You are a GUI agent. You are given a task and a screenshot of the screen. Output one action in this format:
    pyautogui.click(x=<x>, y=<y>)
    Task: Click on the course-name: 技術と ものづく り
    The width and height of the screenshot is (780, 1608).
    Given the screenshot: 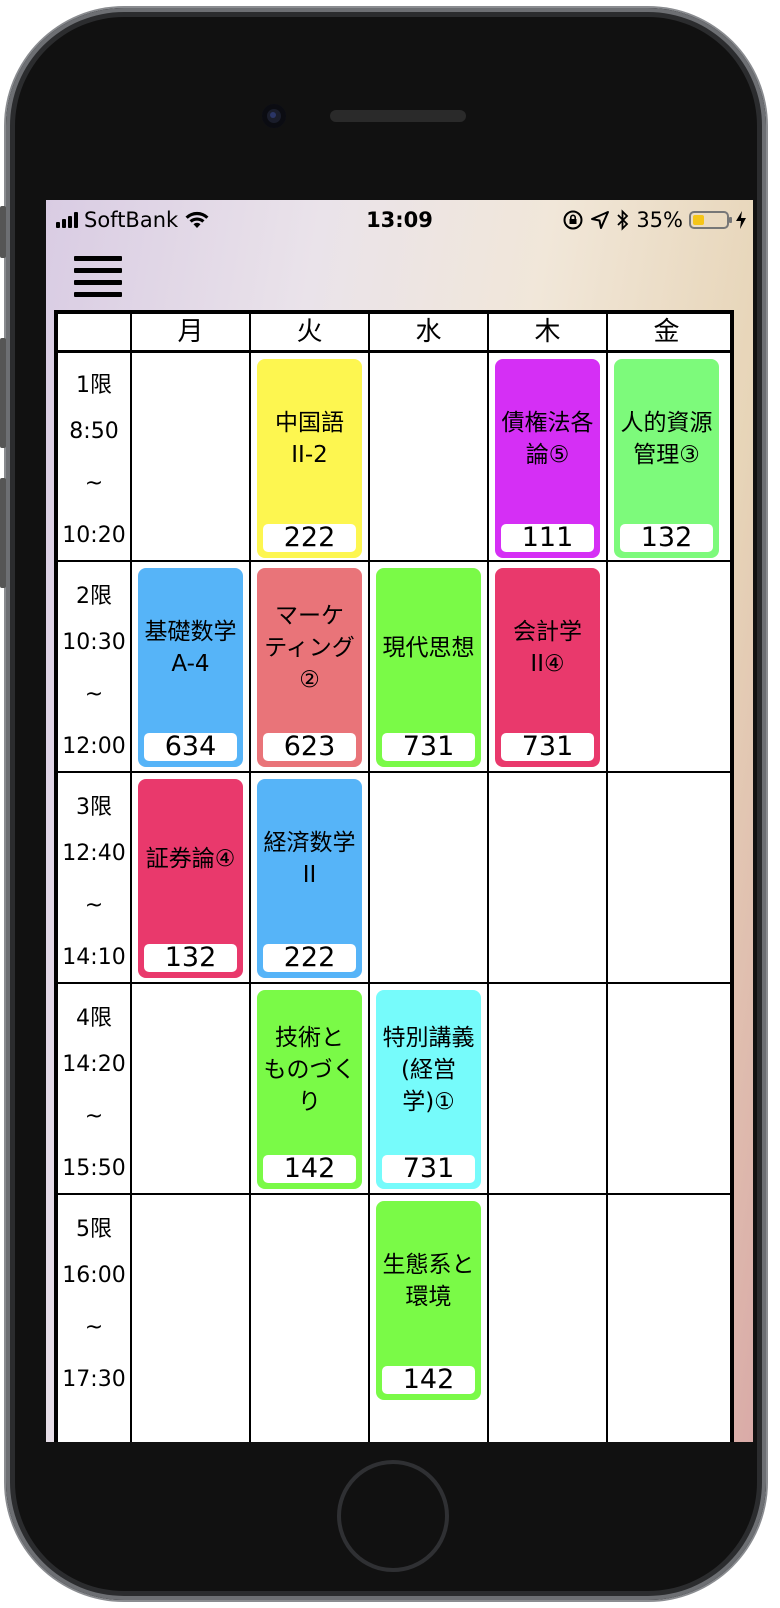 What is the action you would take?
    pyautogui.click(x=309, y=1069)
    